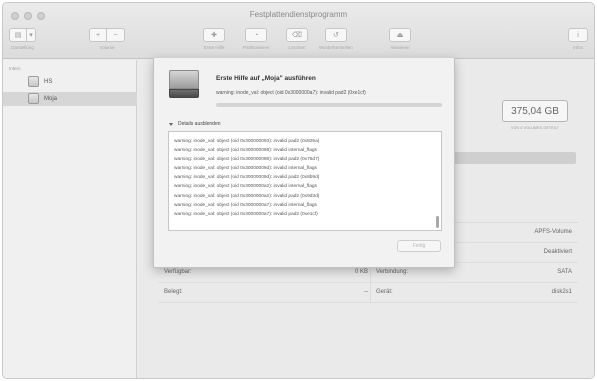 The image size is (597, 381). What do you see at coordinates (256, 47) in the screenshot?
I see `partition-label: Partitionieren` at bounding box center [256, 47].